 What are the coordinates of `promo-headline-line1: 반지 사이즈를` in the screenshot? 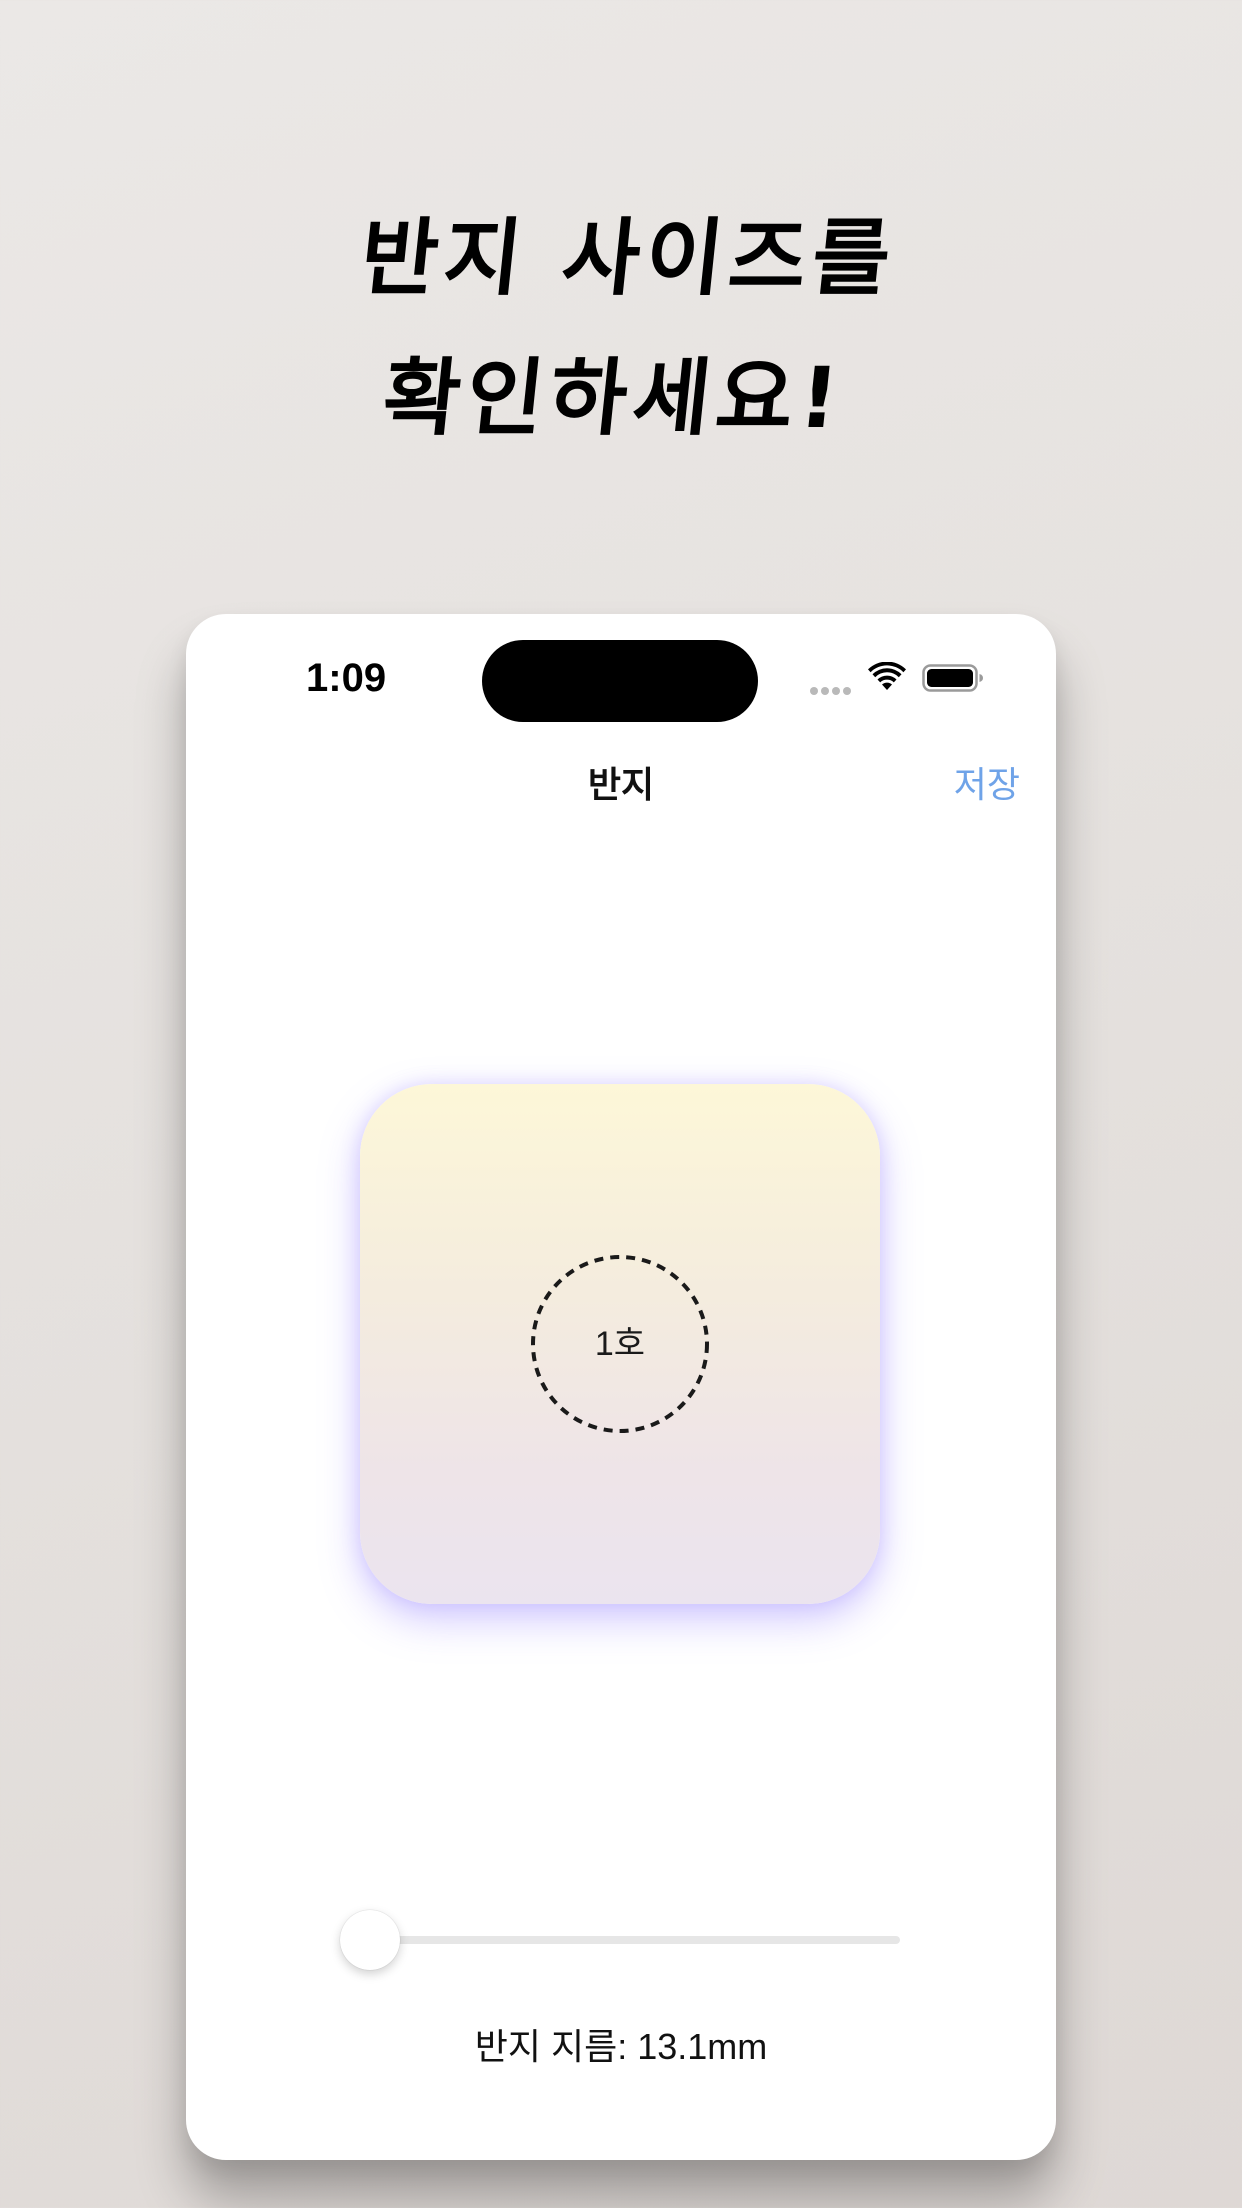 It's located at (628, 258).